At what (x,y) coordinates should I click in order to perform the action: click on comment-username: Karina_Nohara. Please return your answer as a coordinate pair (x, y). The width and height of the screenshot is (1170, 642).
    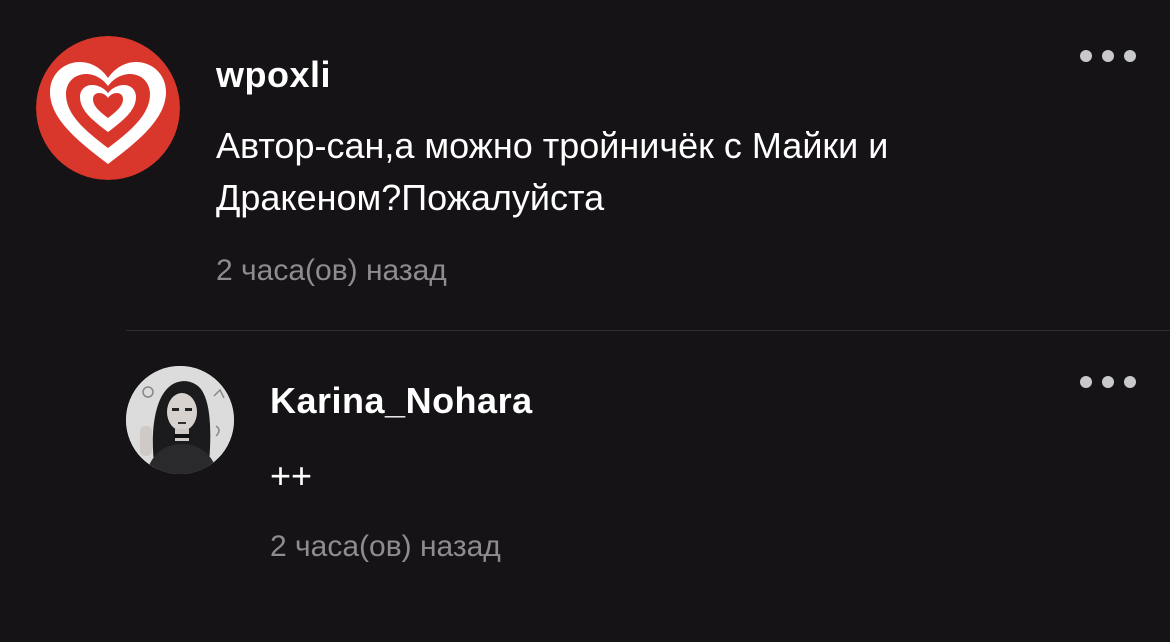
    Looking at the image, I should click on (401, 401).